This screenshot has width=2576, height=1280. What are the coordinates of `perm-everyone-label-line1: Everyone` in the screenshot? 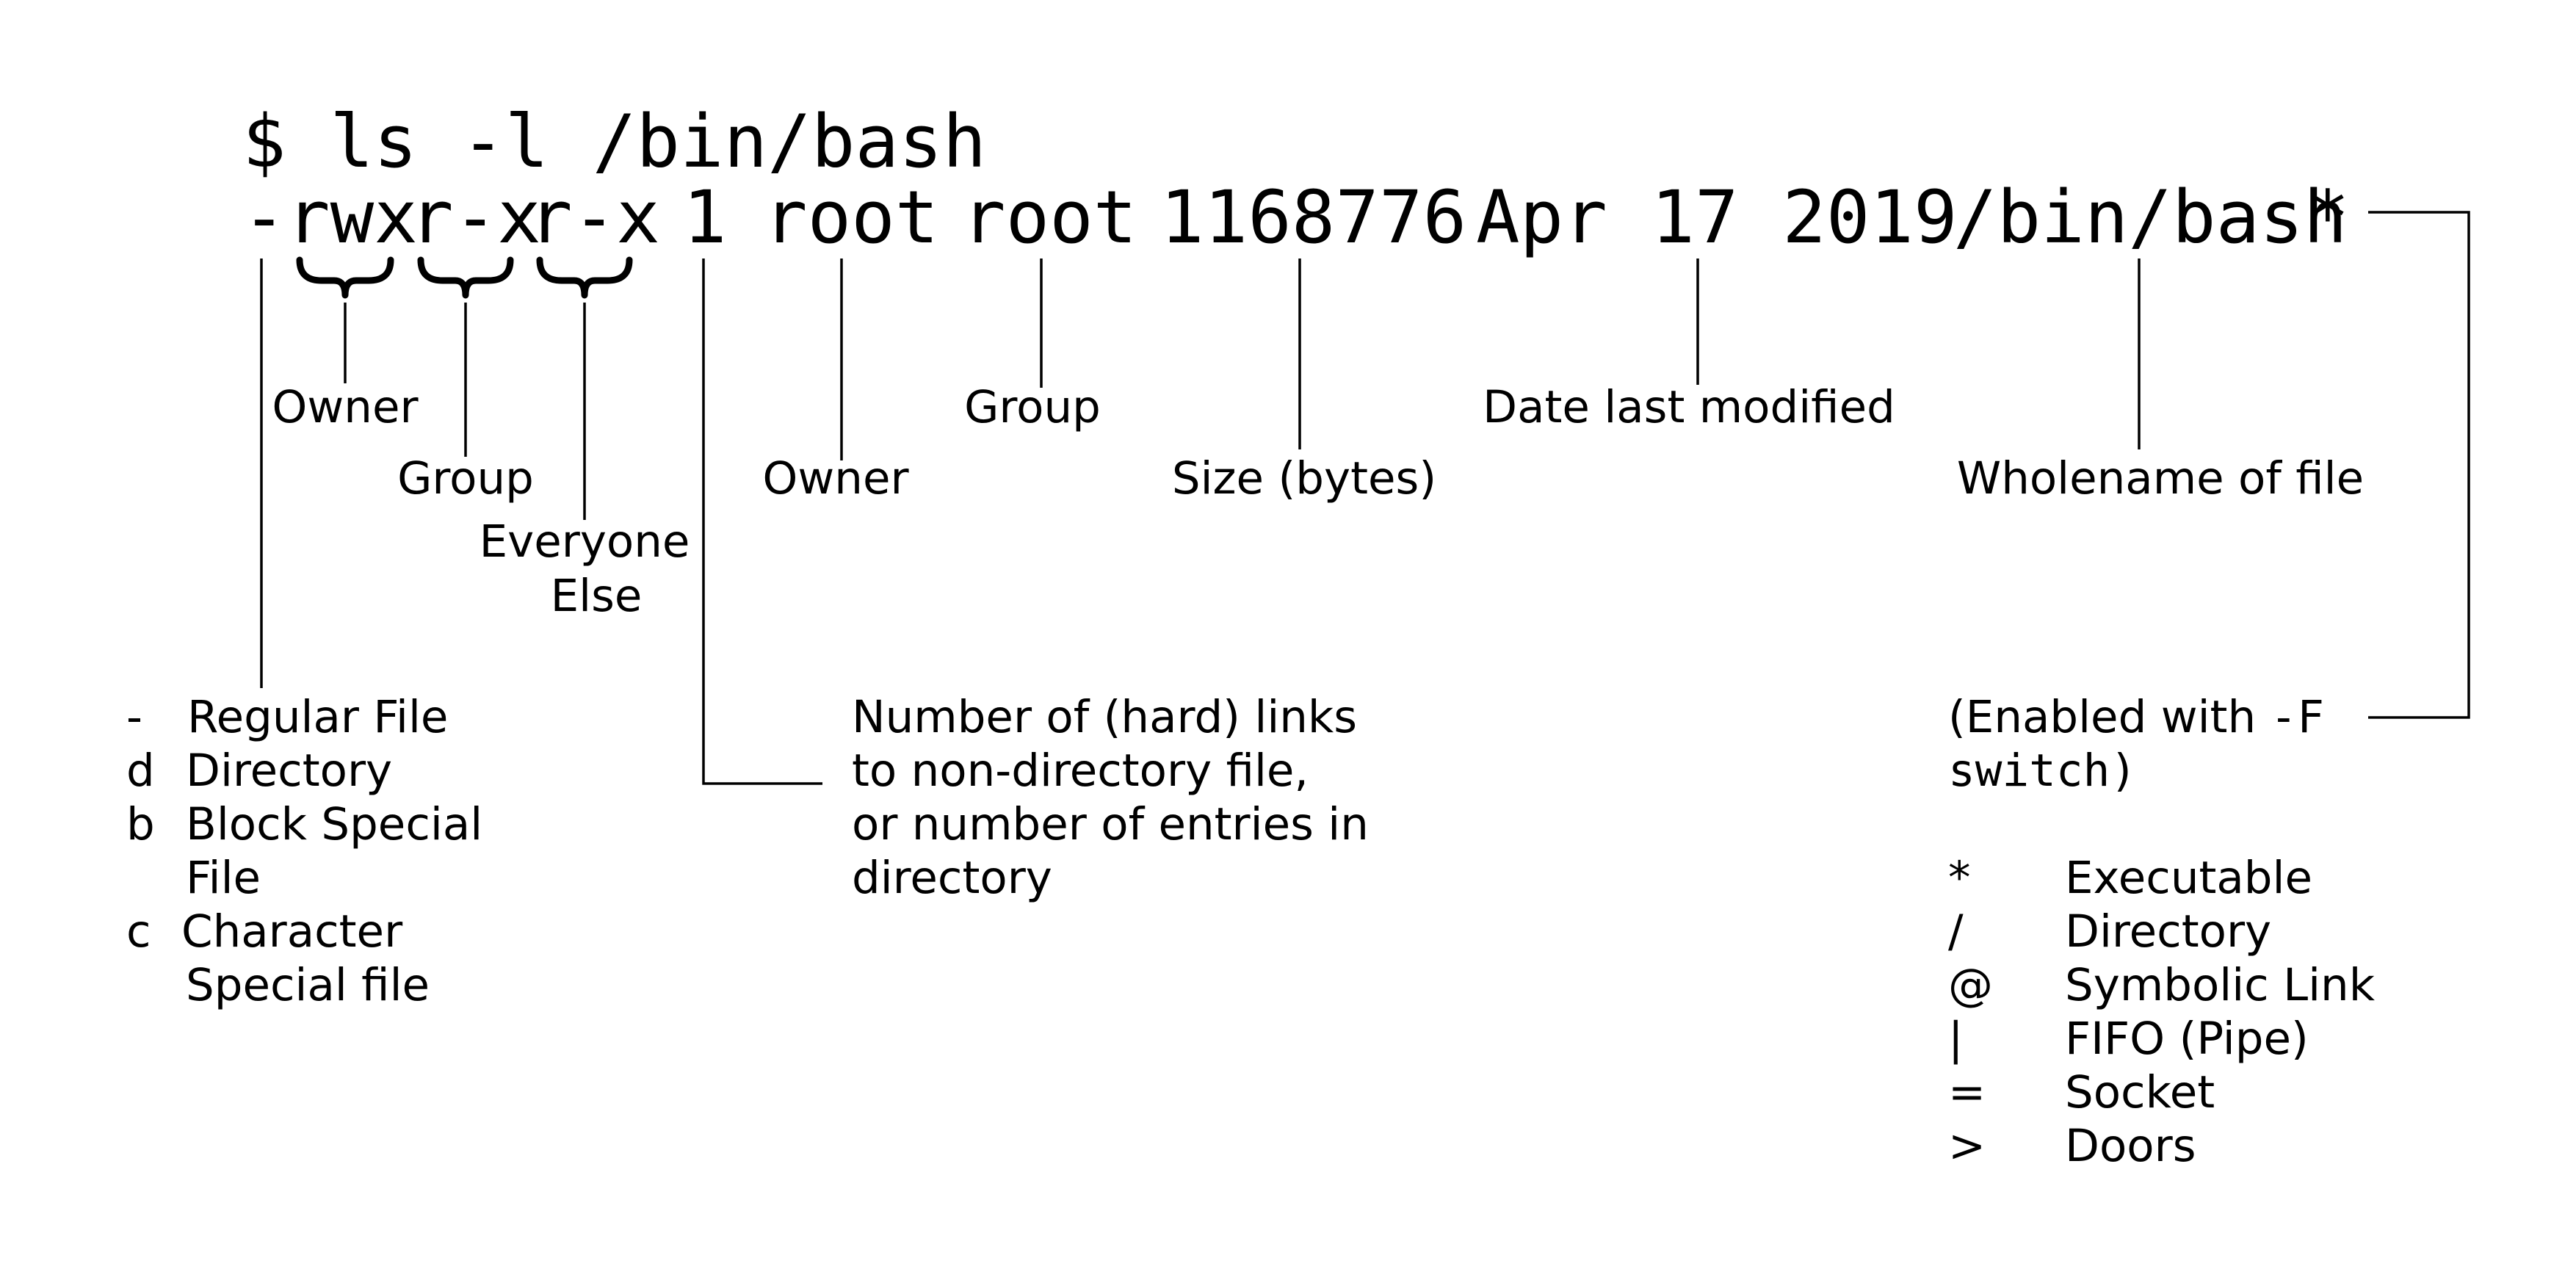 It's located at (585, 542).